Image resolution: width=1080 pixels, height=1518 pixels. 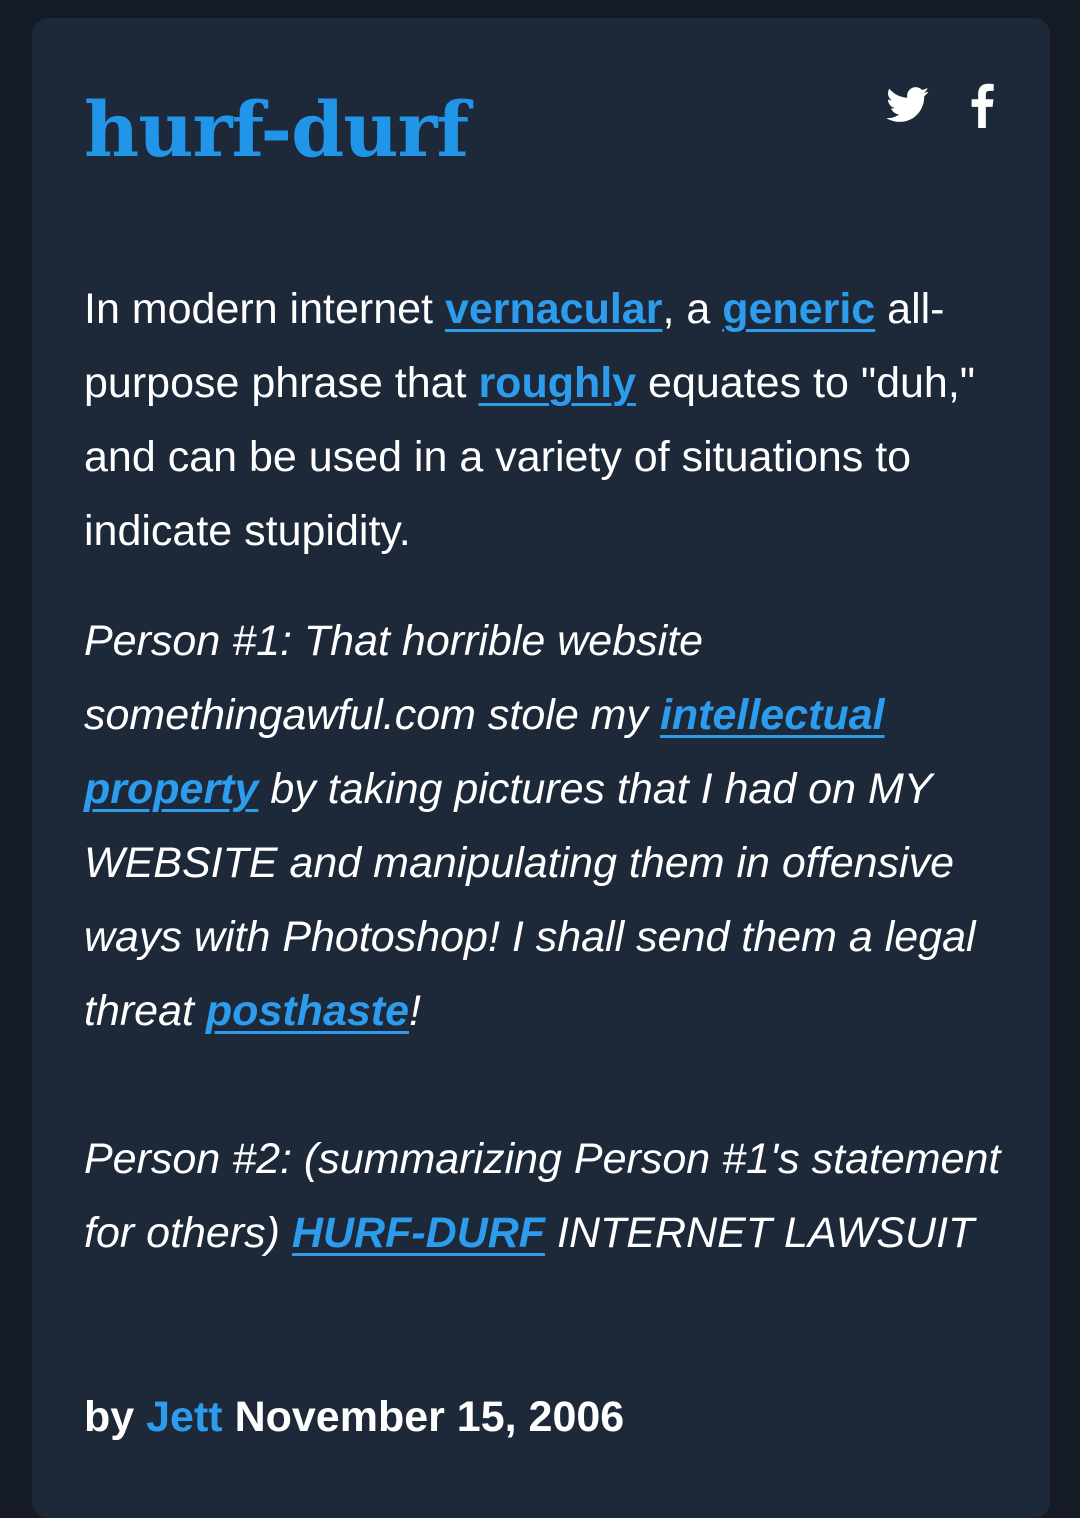 I want to click on term-link-hurf-durf: HURF-DURF, so click(x=418, y=1233).